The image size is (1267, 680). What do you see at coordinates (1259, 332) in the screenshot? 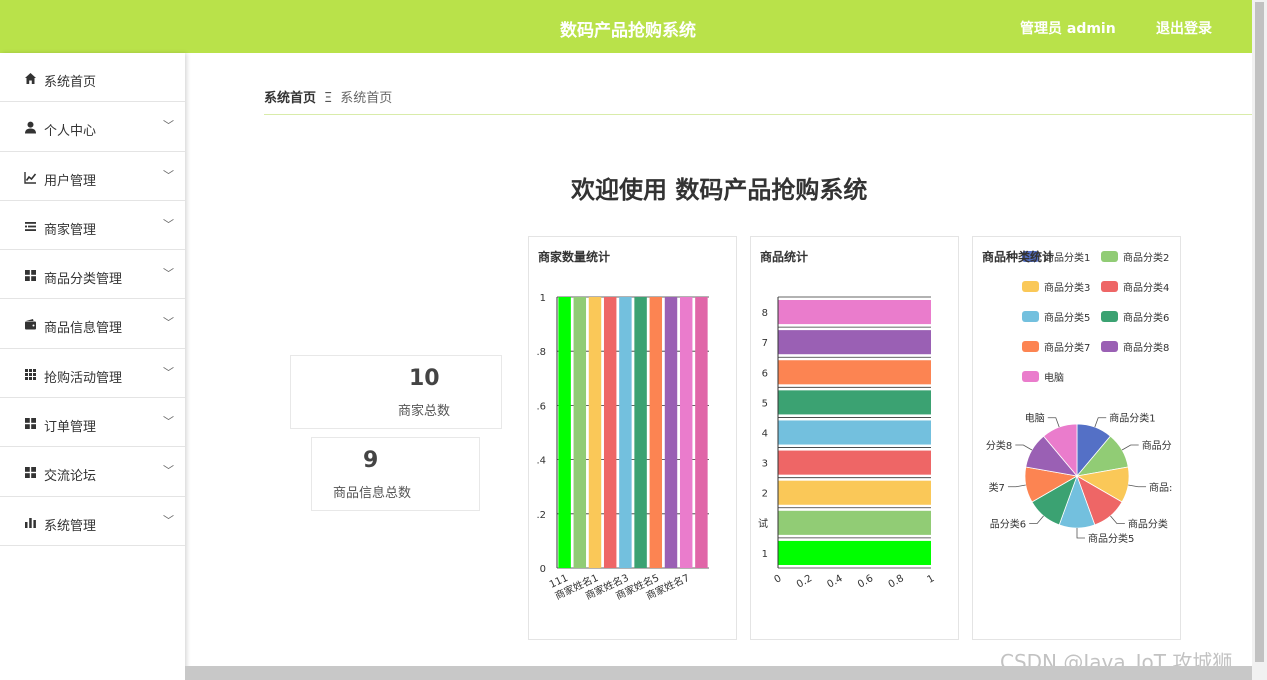
I see `scrollbar-thumb` at bounding box center [1259, 332].